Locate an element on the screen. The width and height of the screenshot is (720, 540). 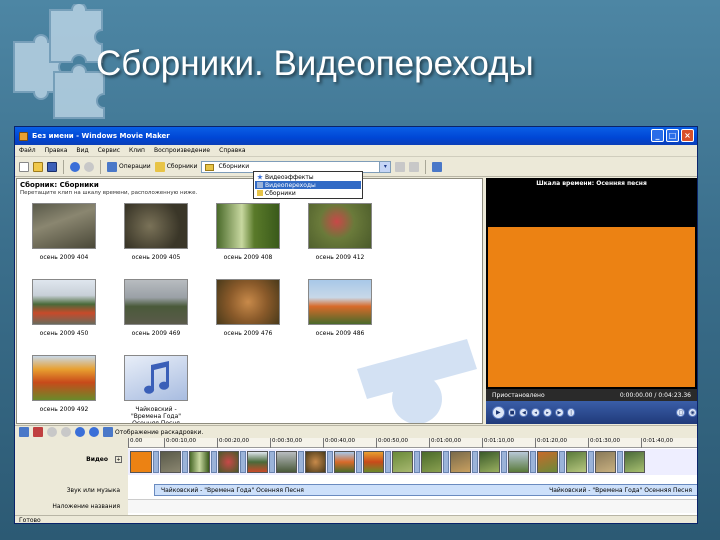
film-reel-watermark is located at coordinates (417, 381).